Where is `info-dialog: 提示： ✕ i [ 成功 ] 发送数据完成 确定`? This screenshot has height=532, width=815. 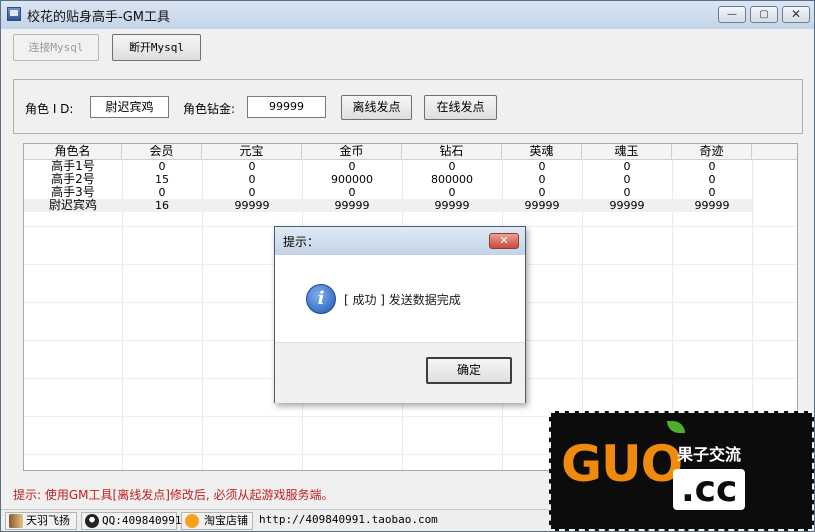
info-dialog: 提示： ✕ i [ 成功 ] 发送数据完成 确定 is located at coordinates (400, 314).